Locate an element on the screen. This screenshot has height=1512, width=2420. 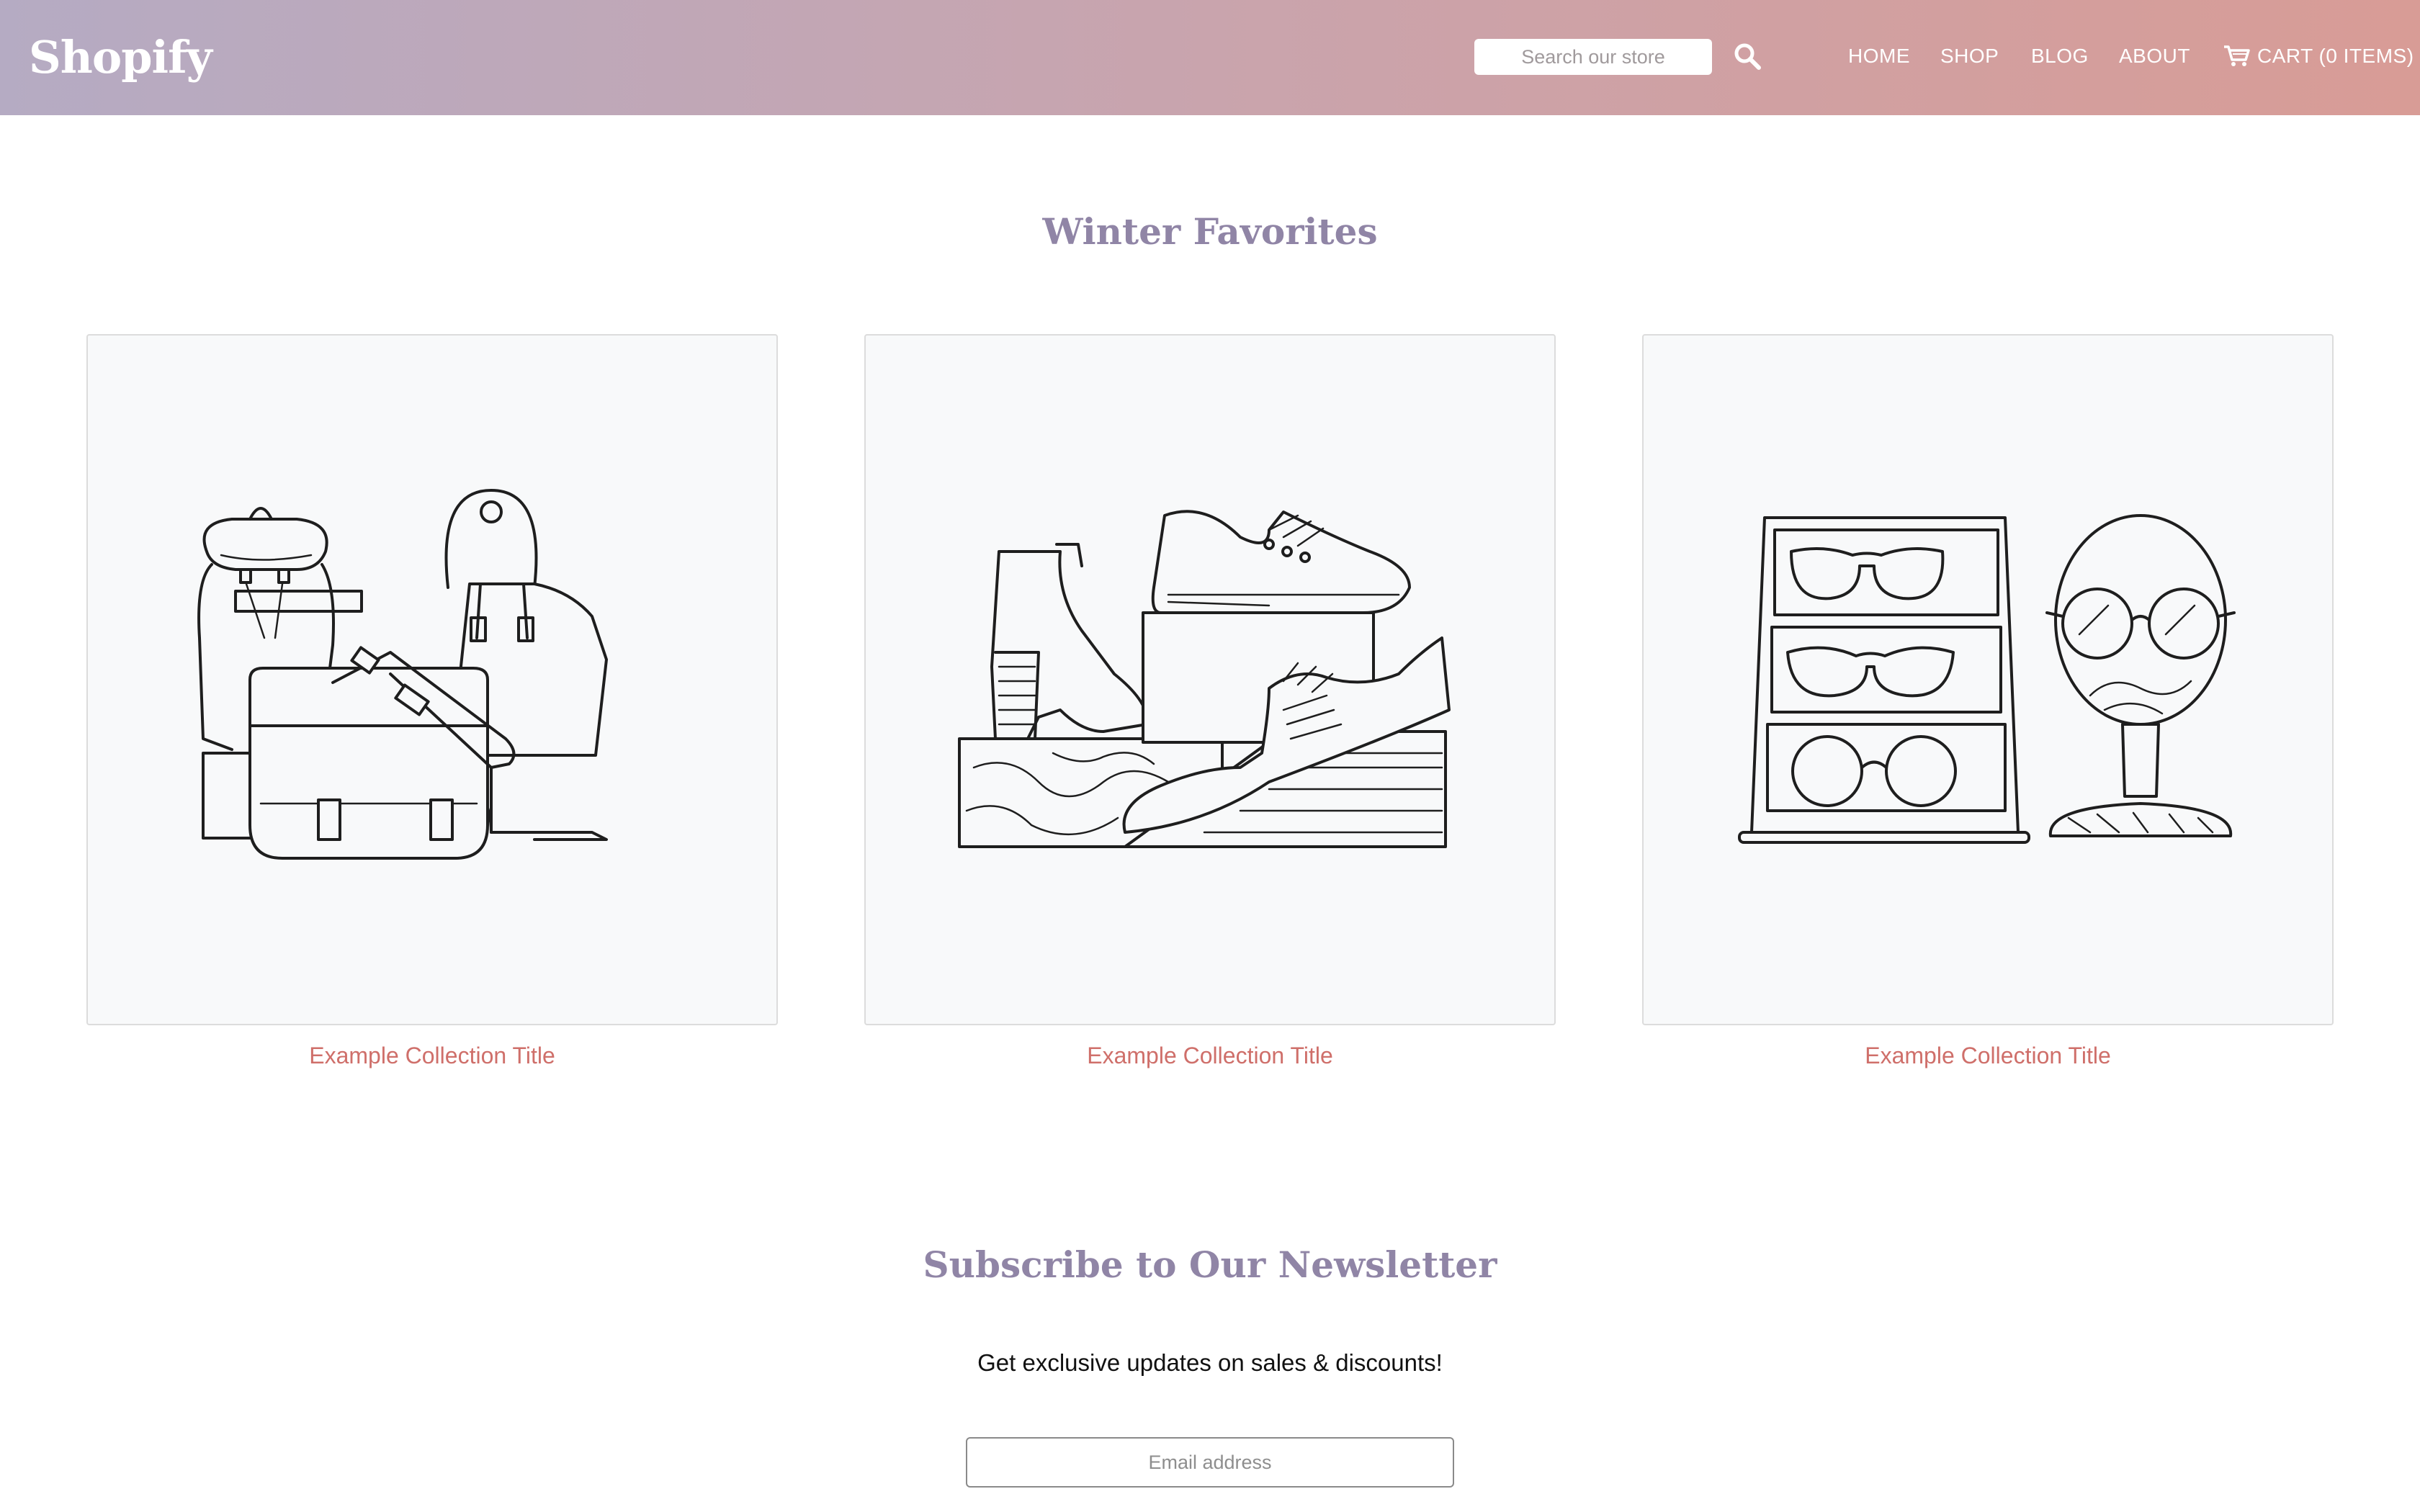
collection-title-1: Example Collection Title is located at coordinates (432, 1056).